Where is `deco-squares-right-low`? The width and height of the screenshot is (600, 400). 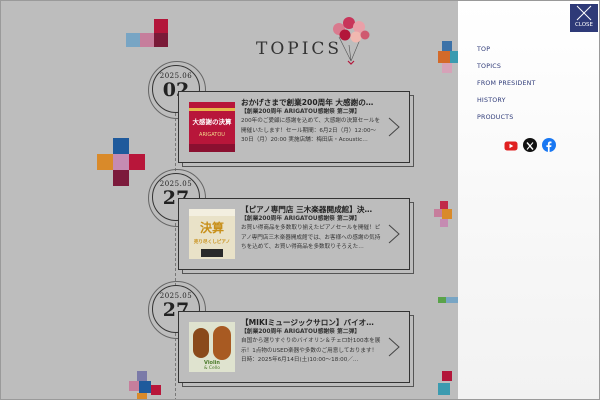
deco-squares-right-low is located at coordinates (448, 298).